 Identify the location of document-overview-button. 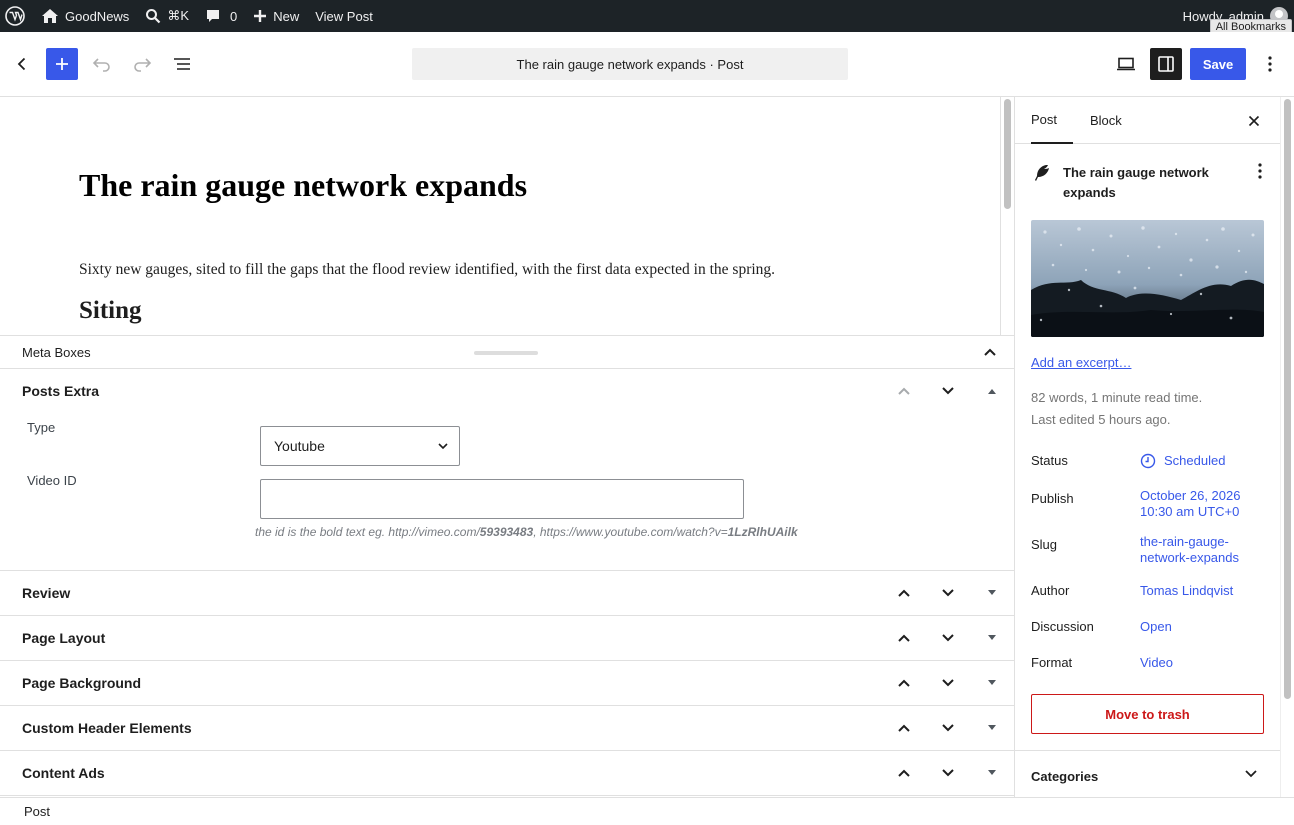
(182, 64).